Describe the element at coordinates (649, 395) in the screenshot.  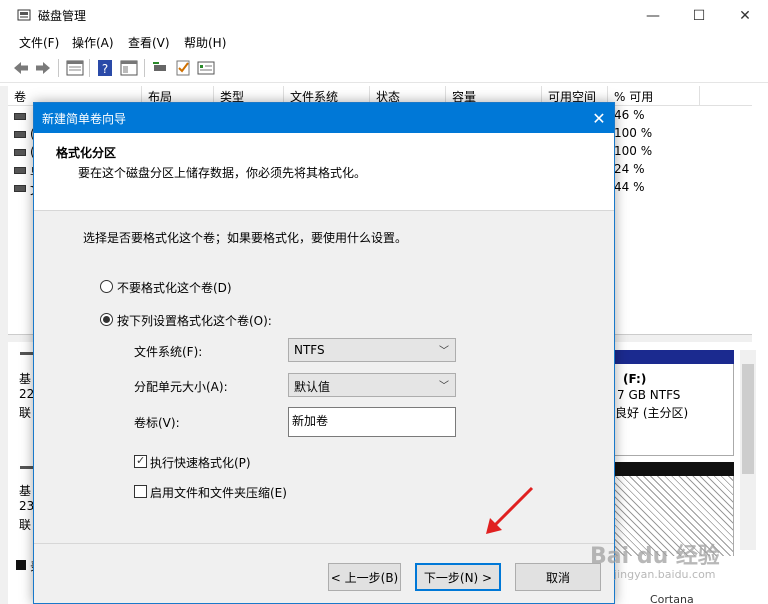
I see `partition-size: 7 GB NTFS` at that location.